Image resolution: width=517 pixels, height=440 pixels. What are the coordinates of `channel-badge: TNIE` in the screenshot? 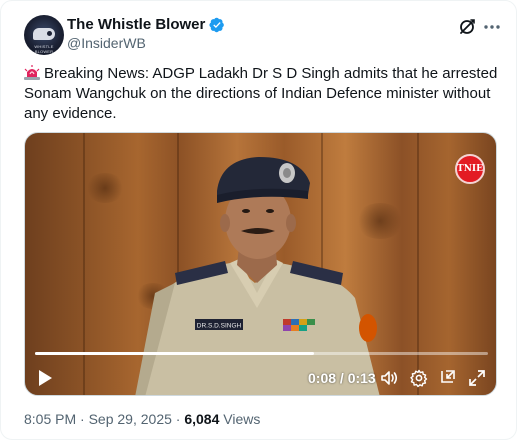 It's located at (470, 169).